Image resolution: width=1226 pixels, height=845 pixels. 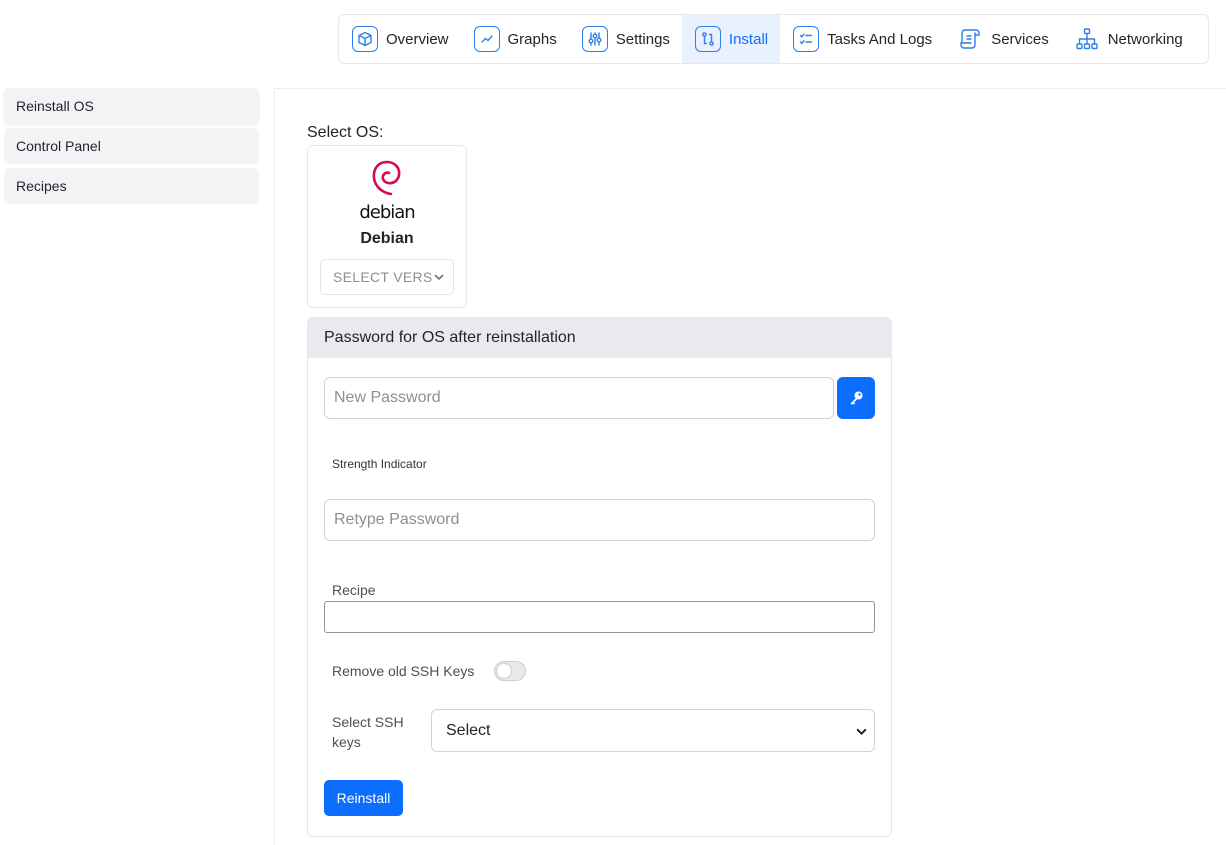 What do you see at coordinates (486, 39) in the screenshot?
I see `chart-line-icon` at bounding box center [486, 39].